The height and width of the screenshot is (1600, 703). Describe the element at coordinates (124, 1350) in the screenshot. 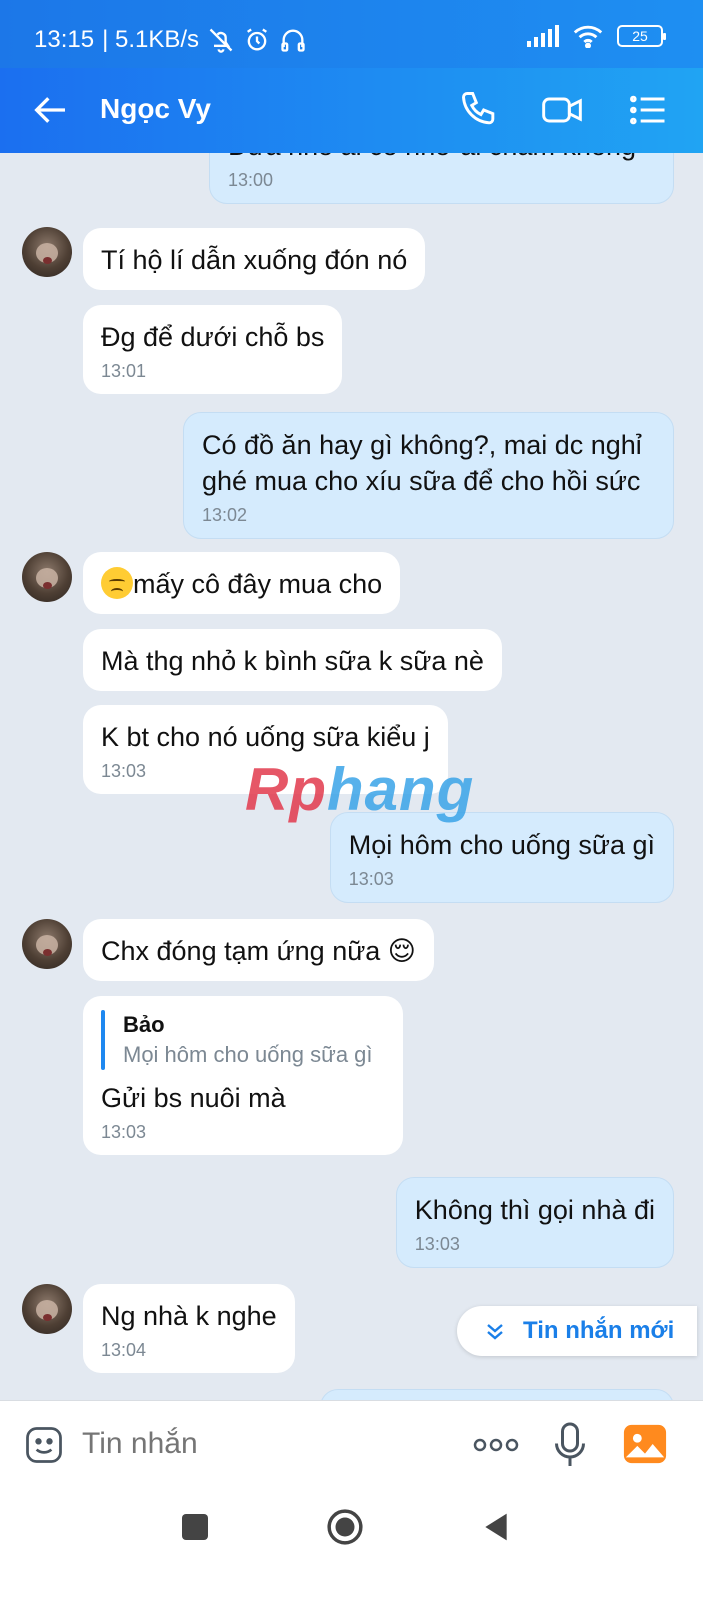

I see `message-time: 13:04` at that location.